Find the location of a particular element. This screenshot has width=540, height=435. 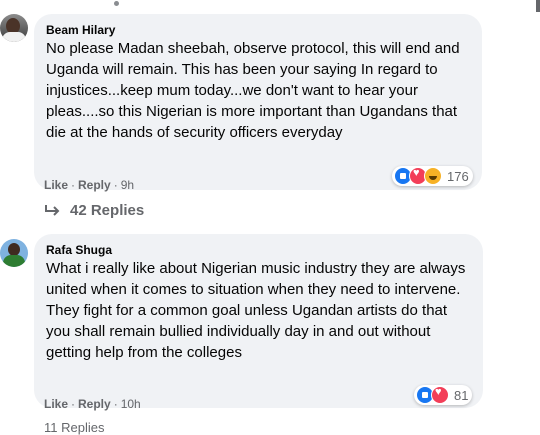

haha-icon is located at coordinates (433, 176).